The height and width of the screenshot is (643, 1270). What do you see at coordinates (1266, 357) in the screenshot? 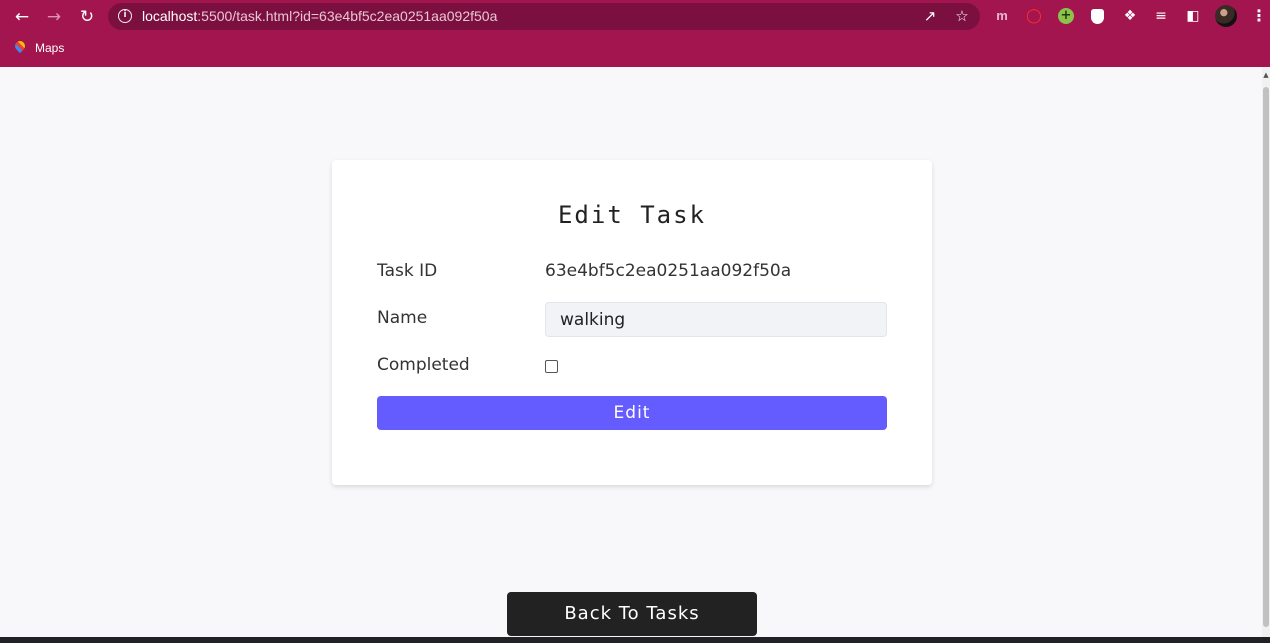
I see `scroll-thumb` at bounding box center [1266, 357].